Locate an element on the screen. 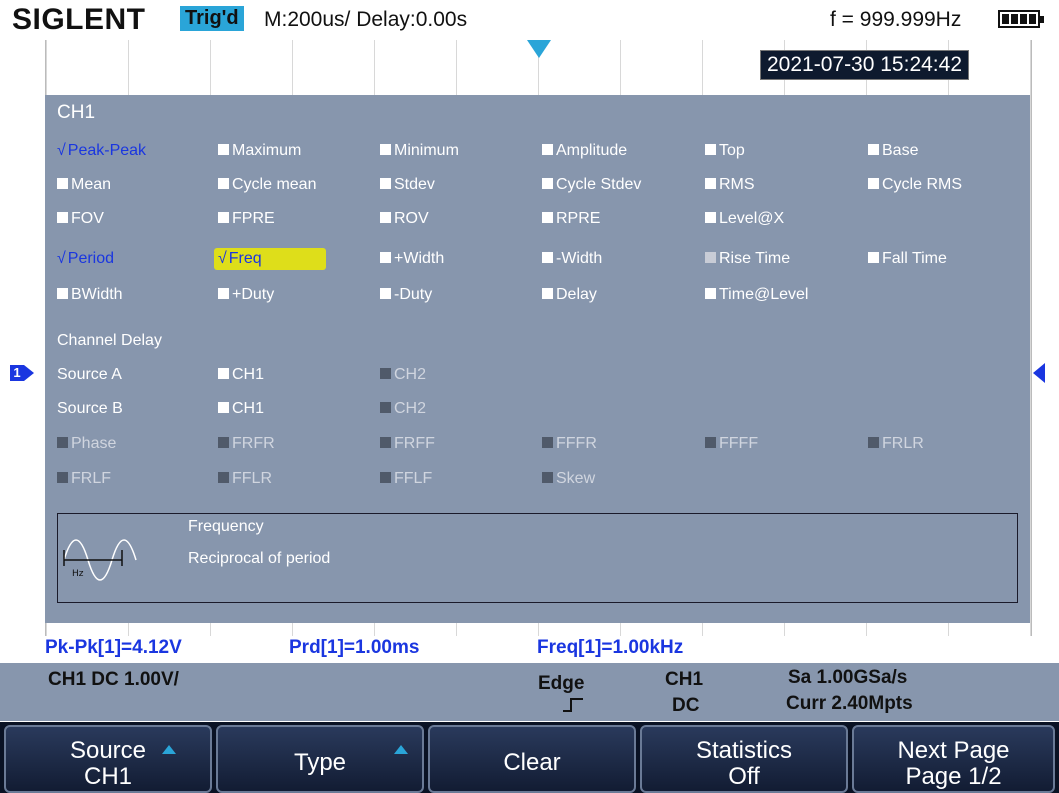 The width and height of the screenshot is (1059, 793). measure-param-rms: RMS is located at coordinates (730, 185).